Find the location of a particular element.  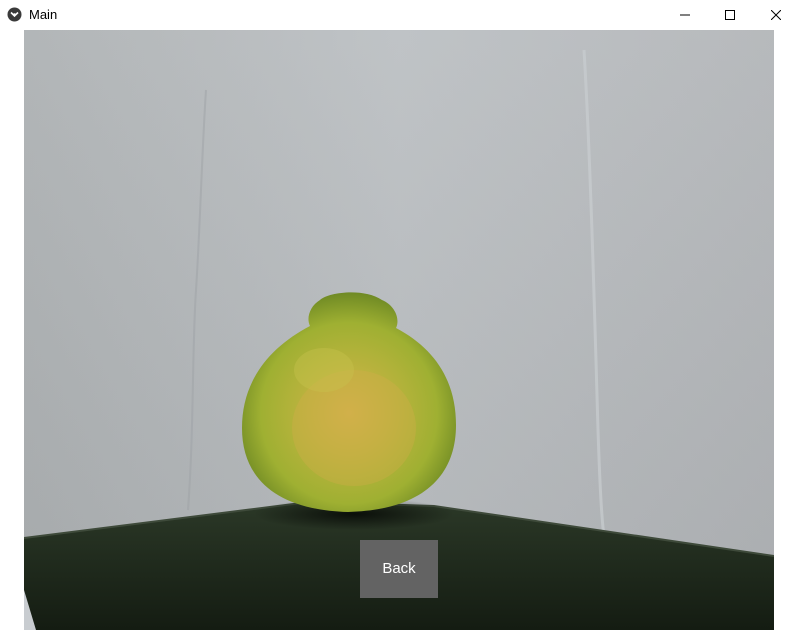

window-title: Main is located at coordinates (43, 14).